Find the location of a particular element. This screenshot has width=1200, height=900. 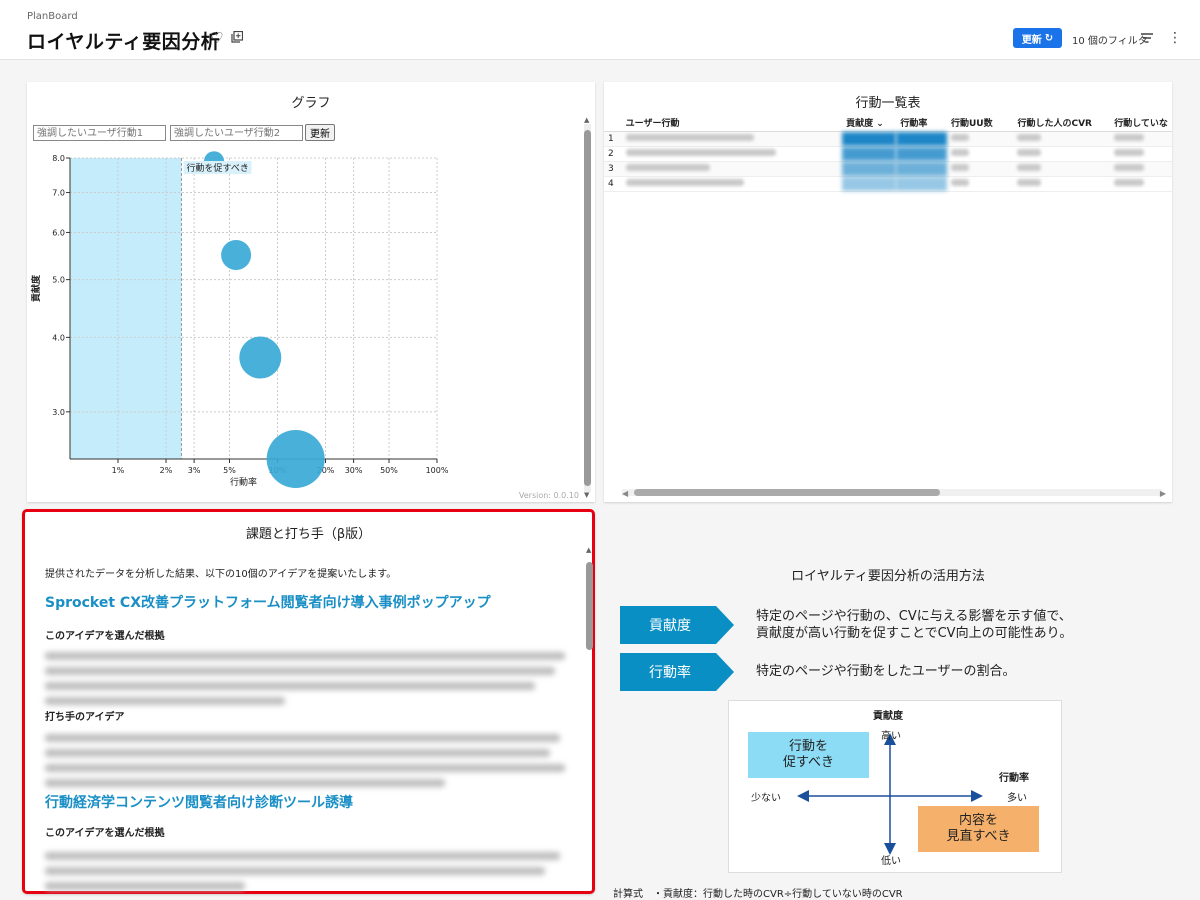

column-header: 行動した人のCVR is located at coordinates (1062, 123).